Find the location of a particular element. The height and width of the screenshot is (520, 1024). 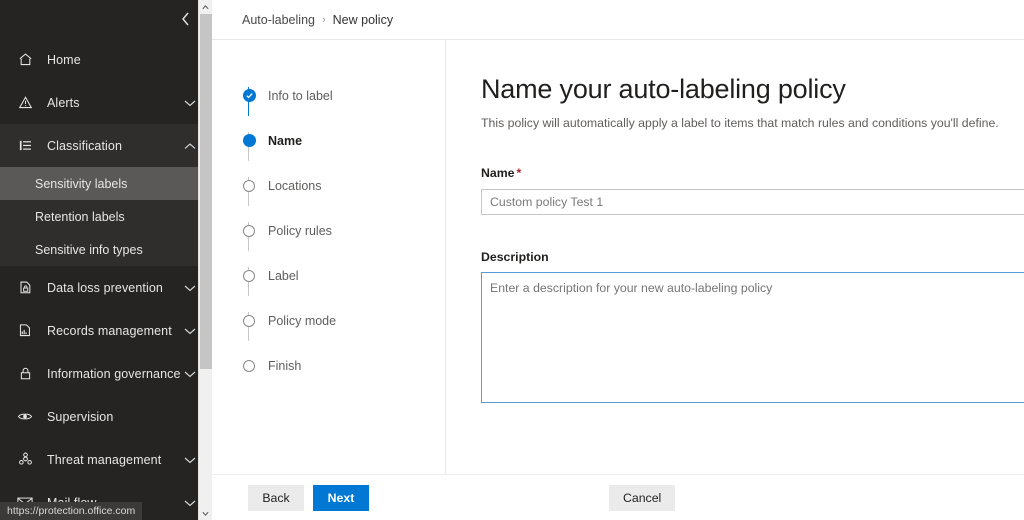

sidebar-item-label: Home is located at coordinates (64, 59).